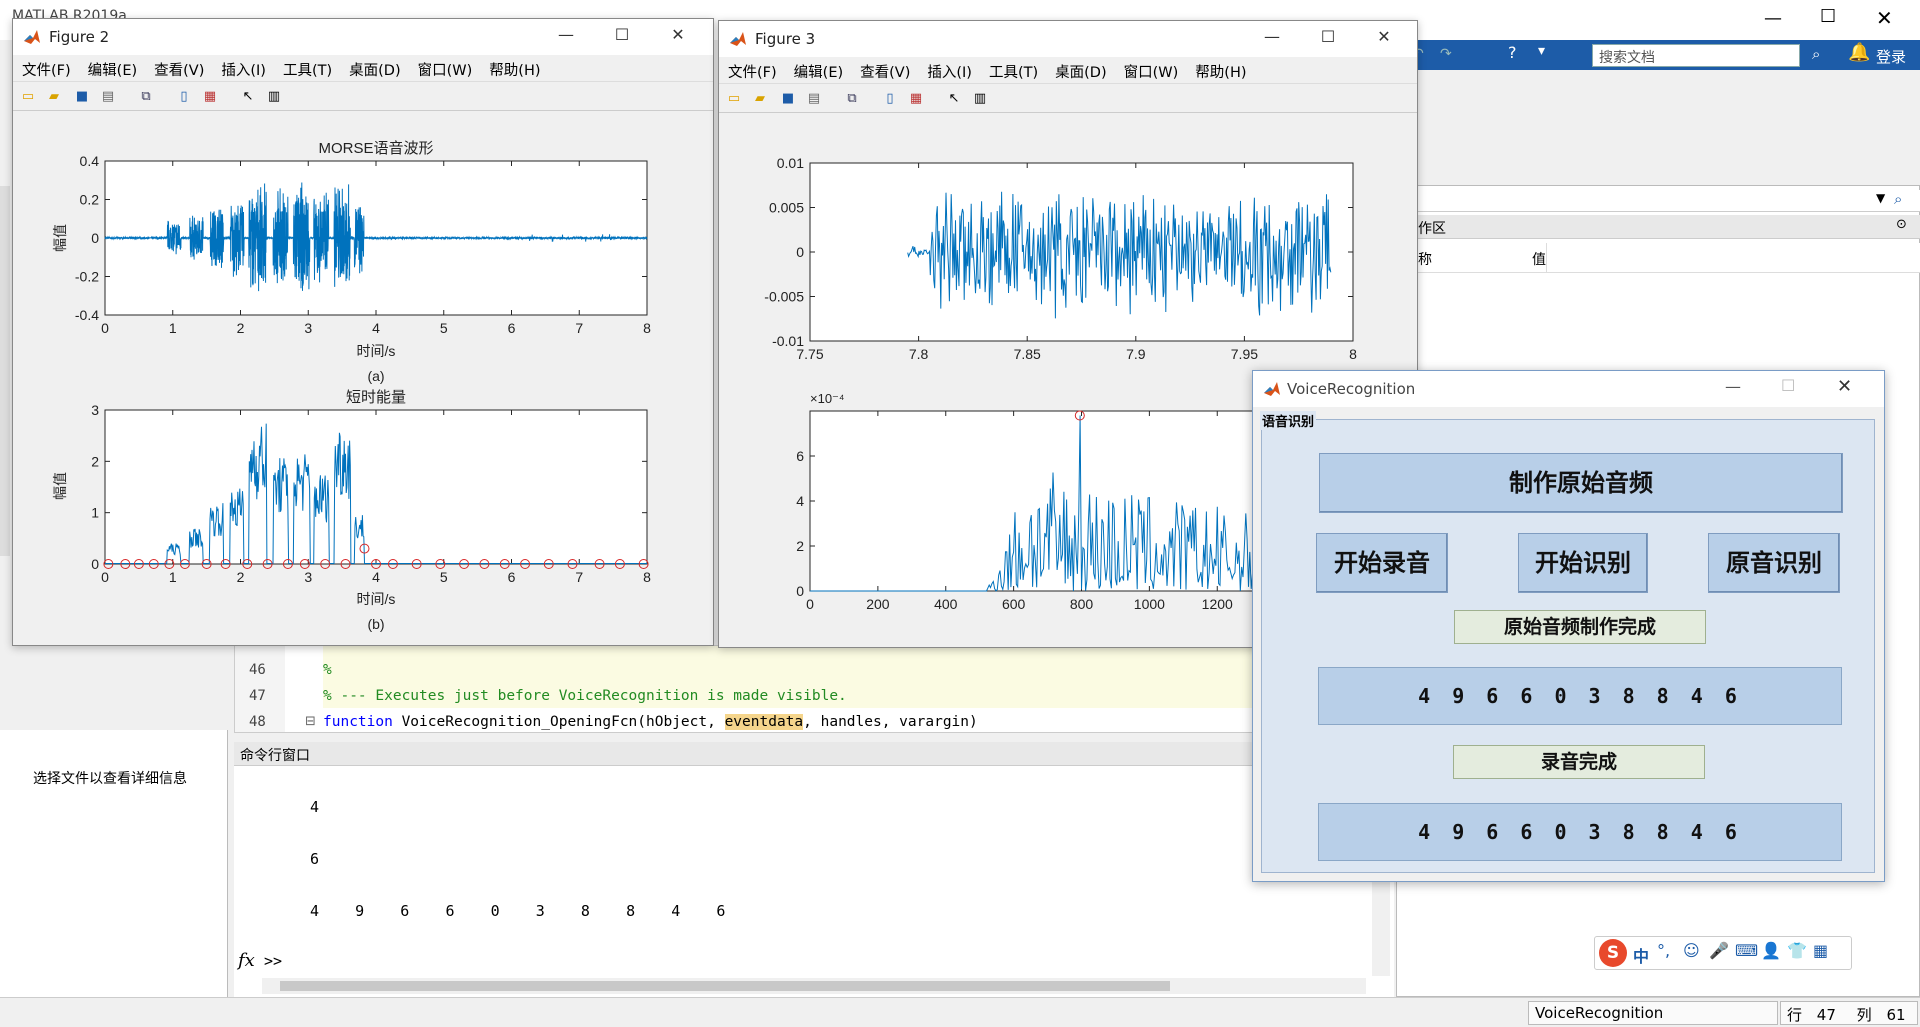 The height and width of the screenshot is (1027, 1920). What do you see at coordinates (1149, 604) in the screenshot?
I see `x-tick-label: 1000` at bounding box center [1149, 604].